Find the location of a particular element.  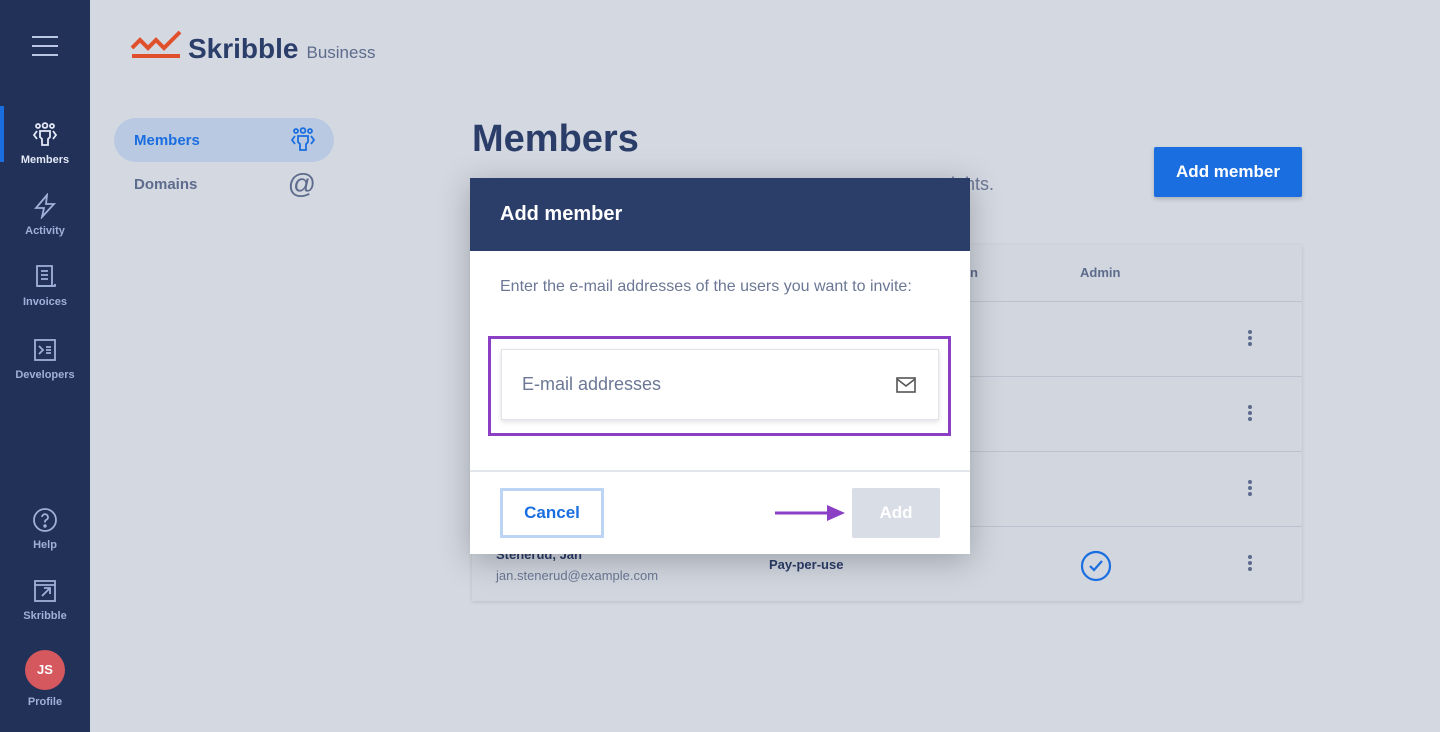

rail-item-help: Help is located at coordinates (45, 529).